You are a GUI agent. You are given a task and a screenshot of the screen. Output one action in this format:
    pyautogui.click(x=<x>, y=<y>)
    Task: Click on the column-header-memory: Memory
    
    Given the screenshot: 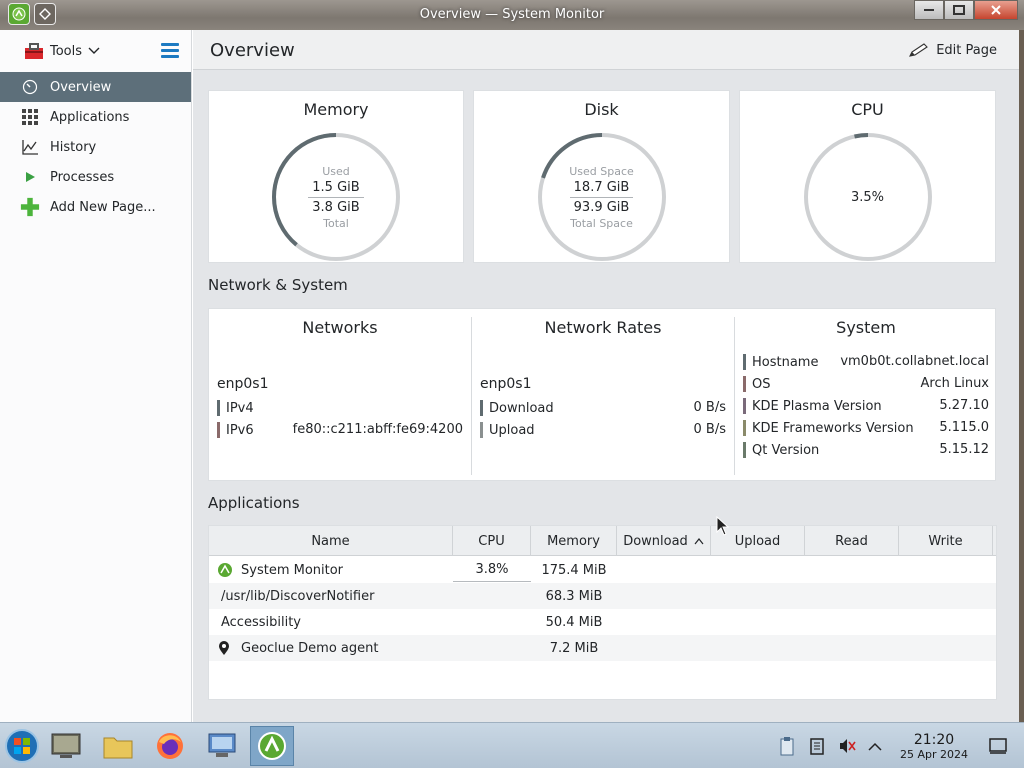 What is the action you would take?
    pyautogui.click(x=574, y=541)
    